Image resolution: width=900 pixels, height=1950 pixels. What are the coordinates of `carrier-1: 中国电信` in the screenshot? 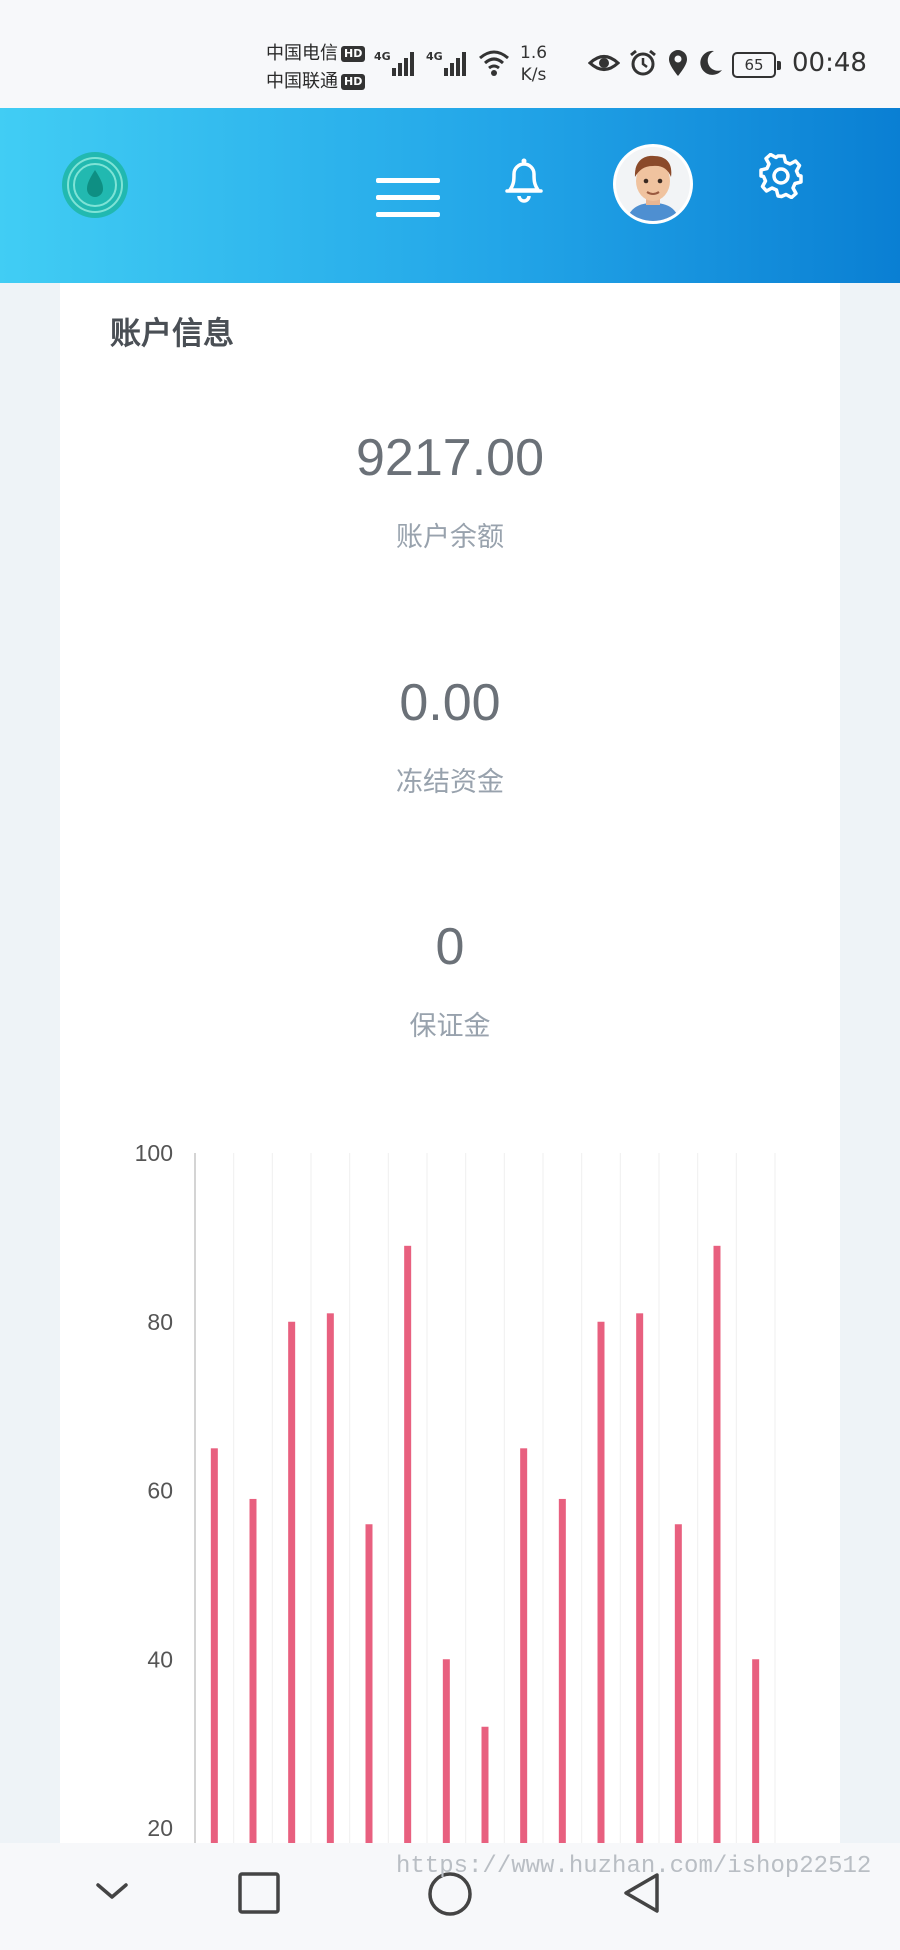 It's located at (302, 53).